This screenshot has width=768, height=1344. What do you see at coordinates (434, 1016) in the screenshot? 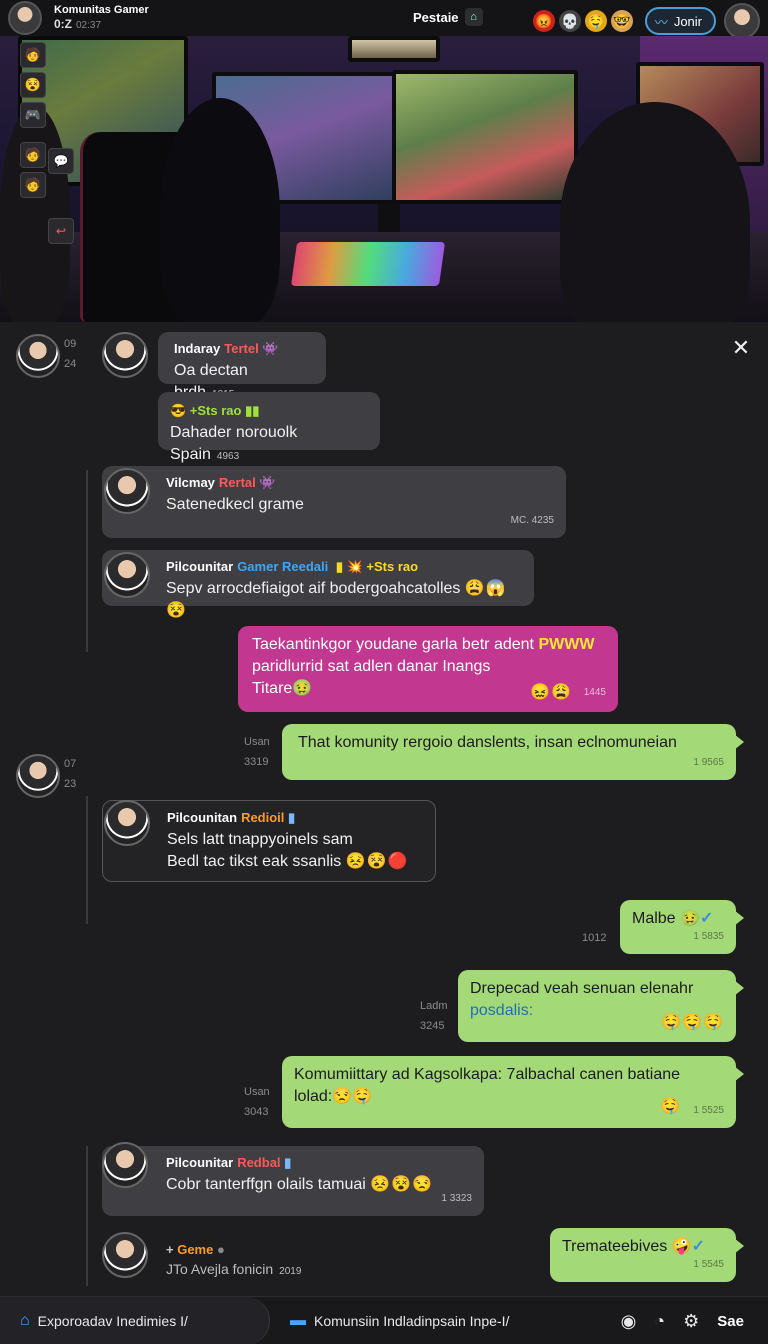
I see `gutter-meta: Ladm 3245` at bounding box center [434, 1016].